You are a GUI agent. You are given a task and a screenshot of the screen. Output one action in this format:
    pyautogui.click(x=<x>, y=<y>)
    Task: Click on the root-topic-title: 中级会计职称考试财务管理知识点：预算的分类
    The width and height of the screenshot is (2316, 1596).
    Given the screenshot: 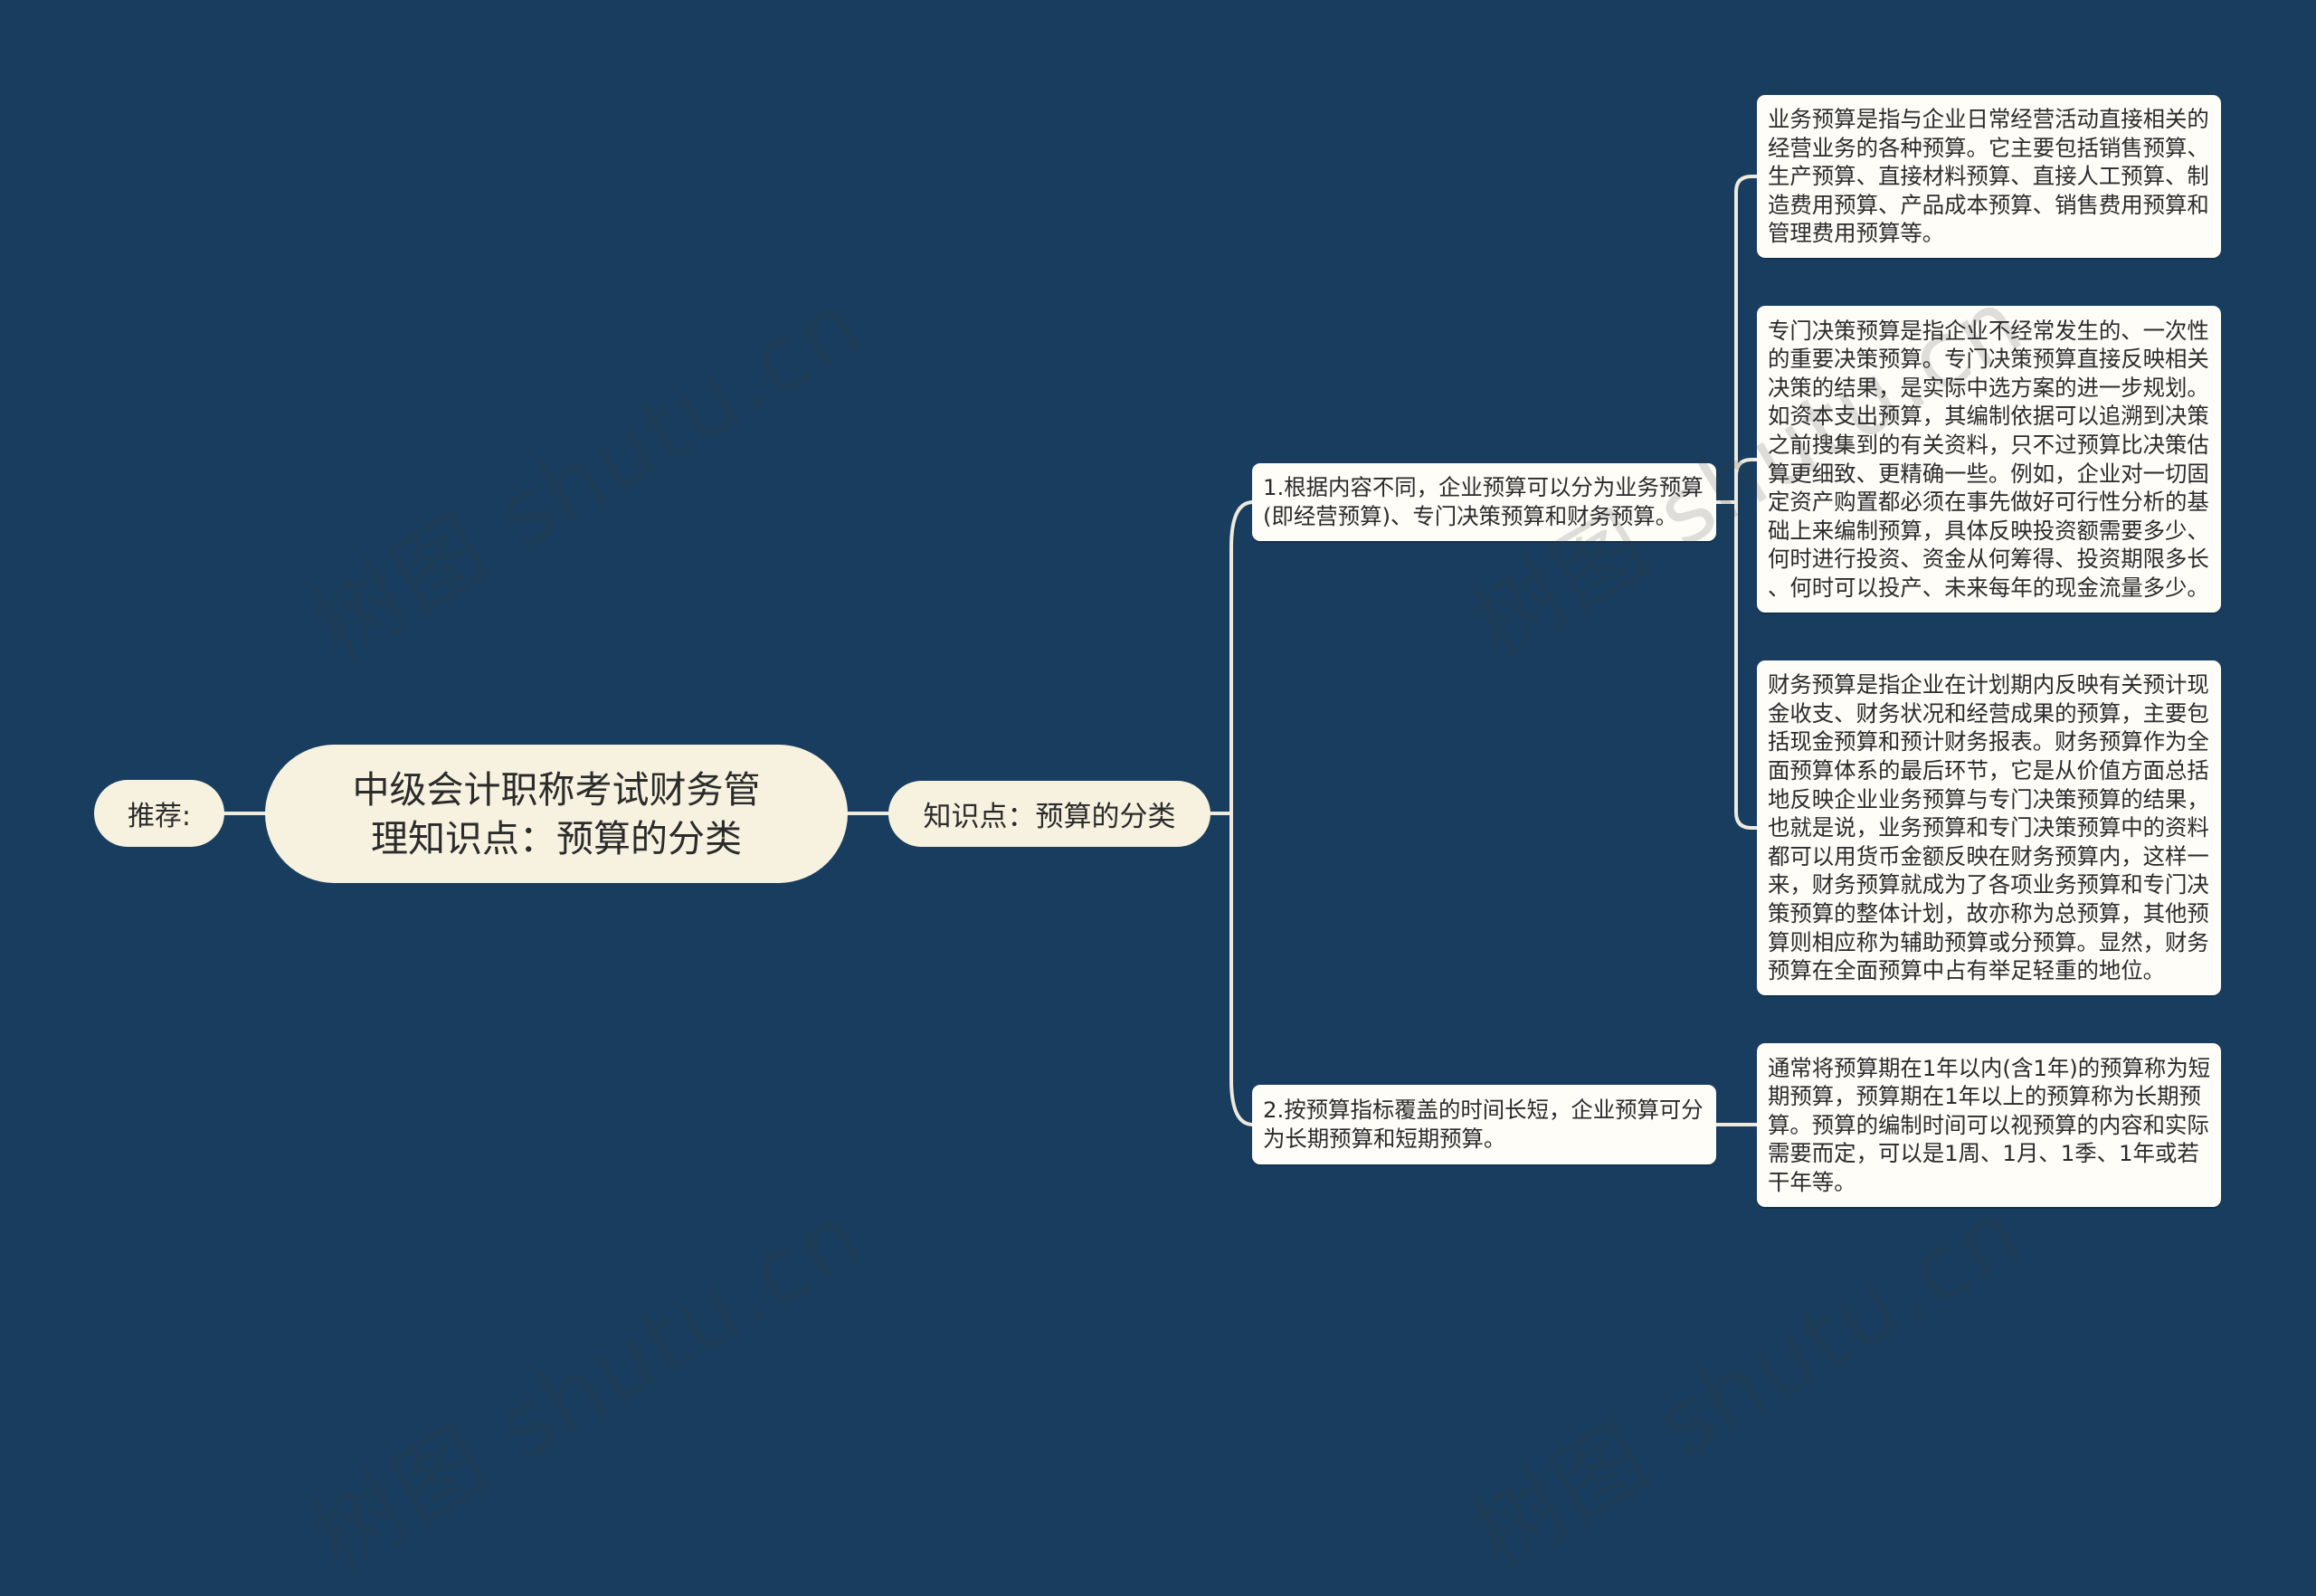 What is the action you would take?
    pyautogui.click(x=556, y=814)
    